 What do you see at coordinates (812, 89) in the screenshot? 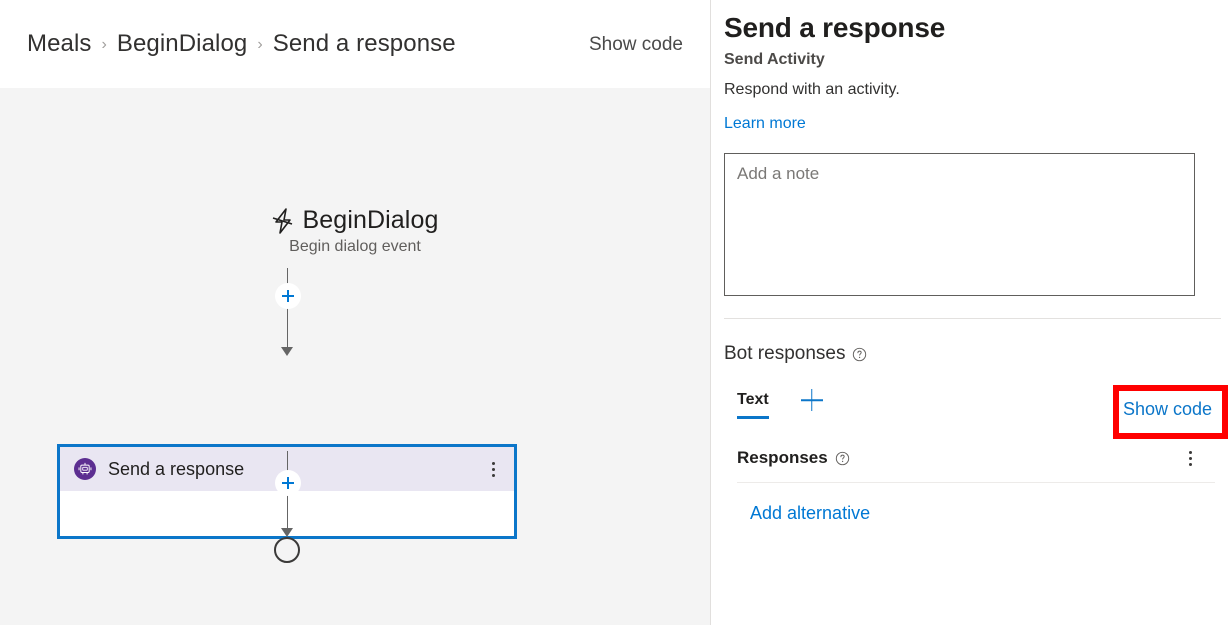
I see `panel-description: Respond with an activity.` at bounding box center [812, 89].